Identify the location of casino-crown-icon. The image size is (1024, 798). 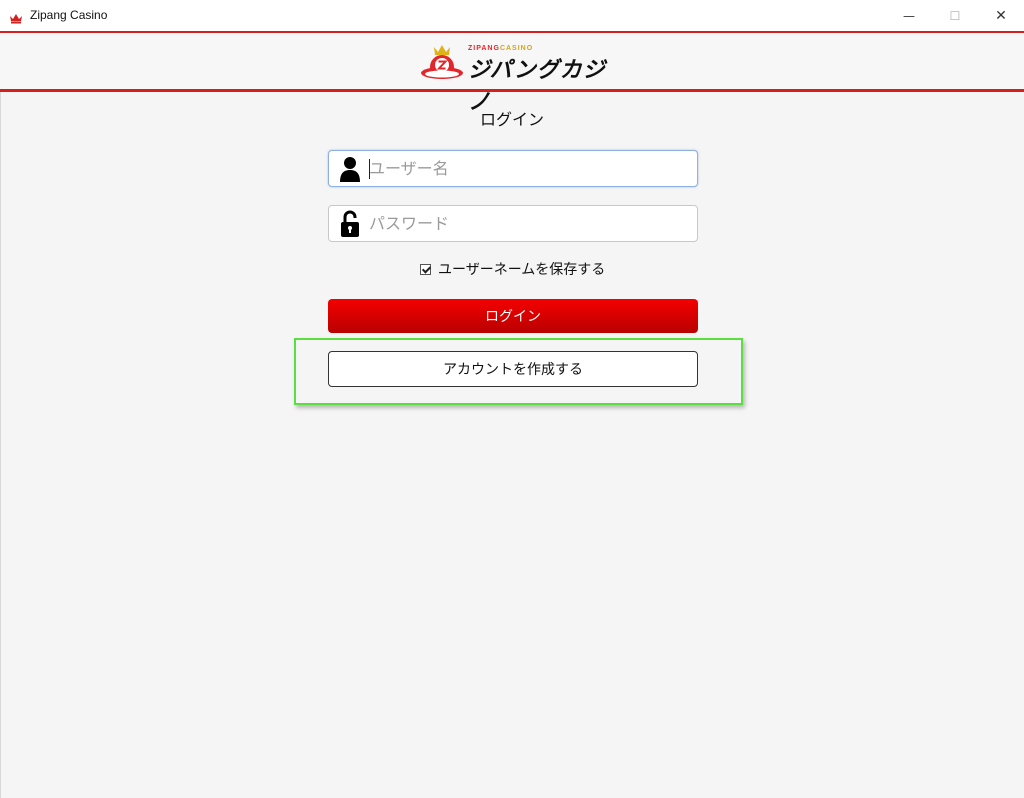
(16, 16).